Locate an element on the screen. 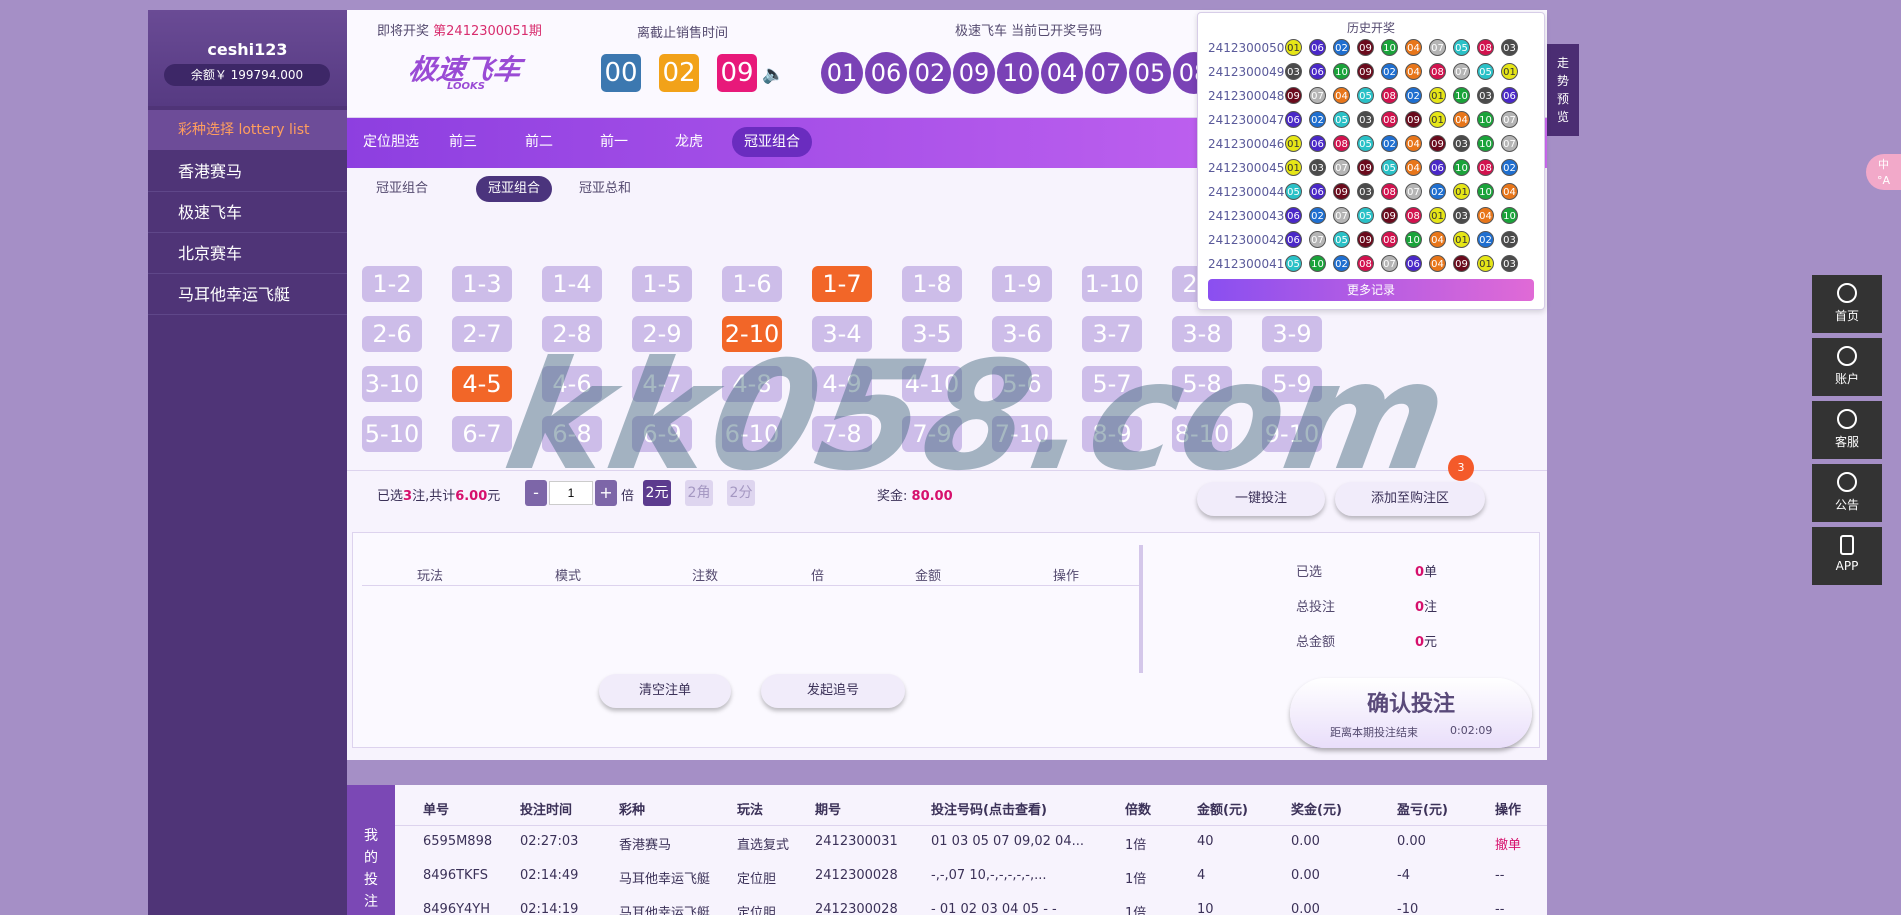 The image size is (1901, 915). combo-button: 3-4 is located at coordinates (842, 334).